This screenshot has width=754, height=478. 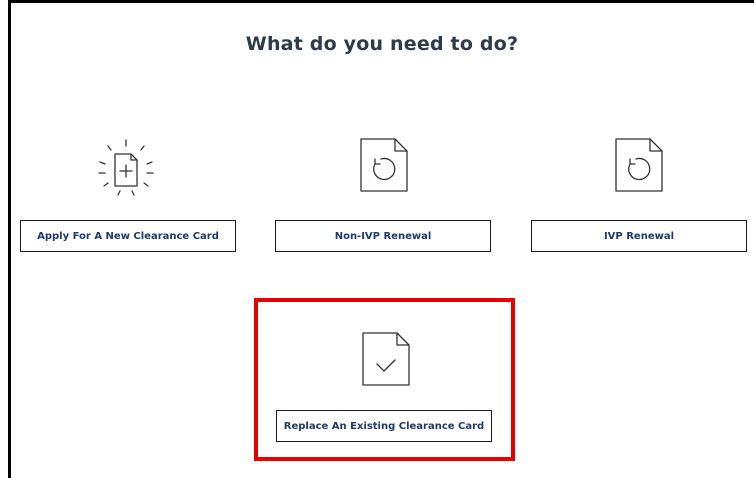 I want to click on selection-highlight, so click(x=384, y=379).